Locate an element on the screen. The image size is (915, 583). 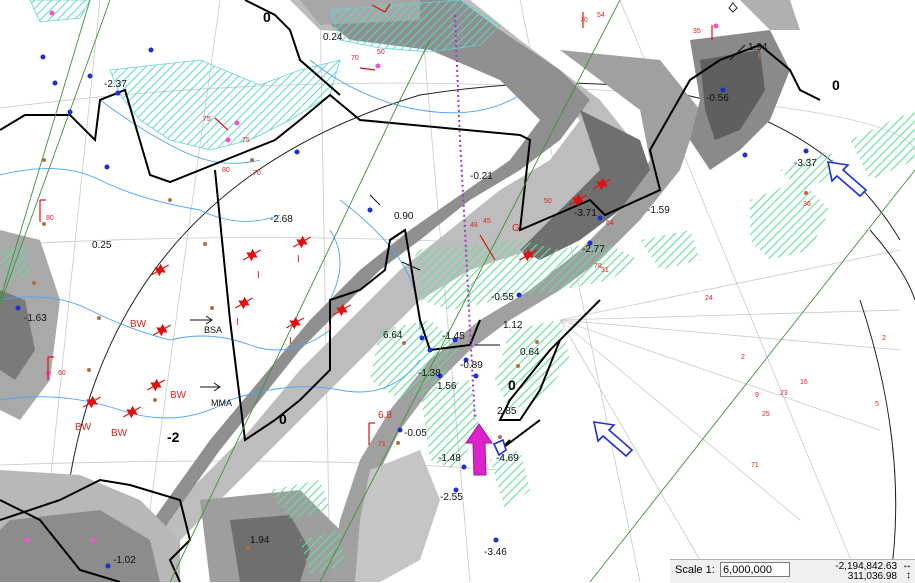
station-value: -1.63 is located at coordinates (35, 318).